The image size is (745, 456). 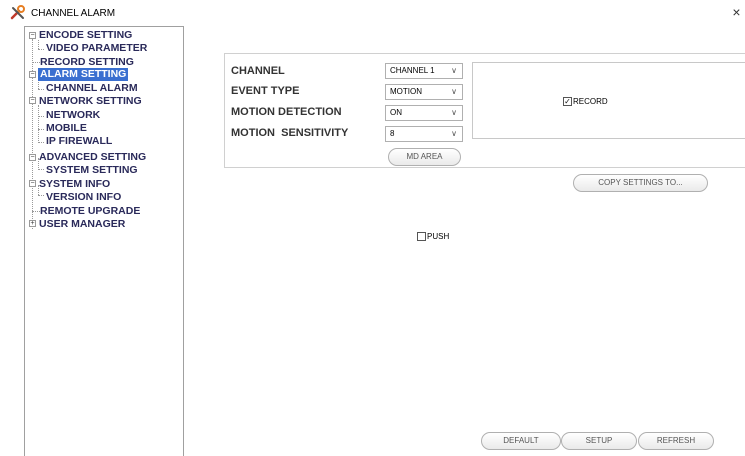 I want to click on tree-item-video-parameter: VIDEO PARAMETER, so click(x=96, y=48).